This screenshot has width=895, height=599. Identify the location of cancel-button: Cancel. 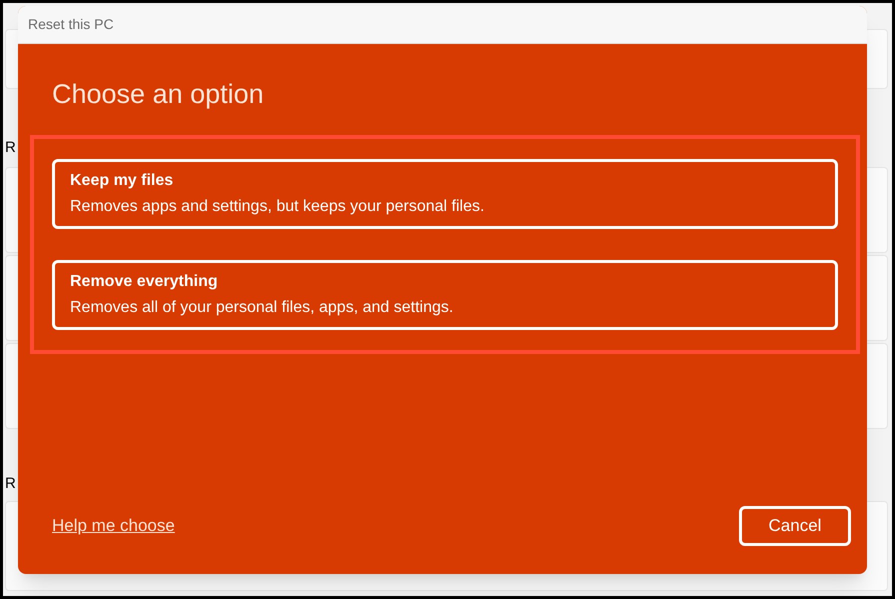
(795, 526).